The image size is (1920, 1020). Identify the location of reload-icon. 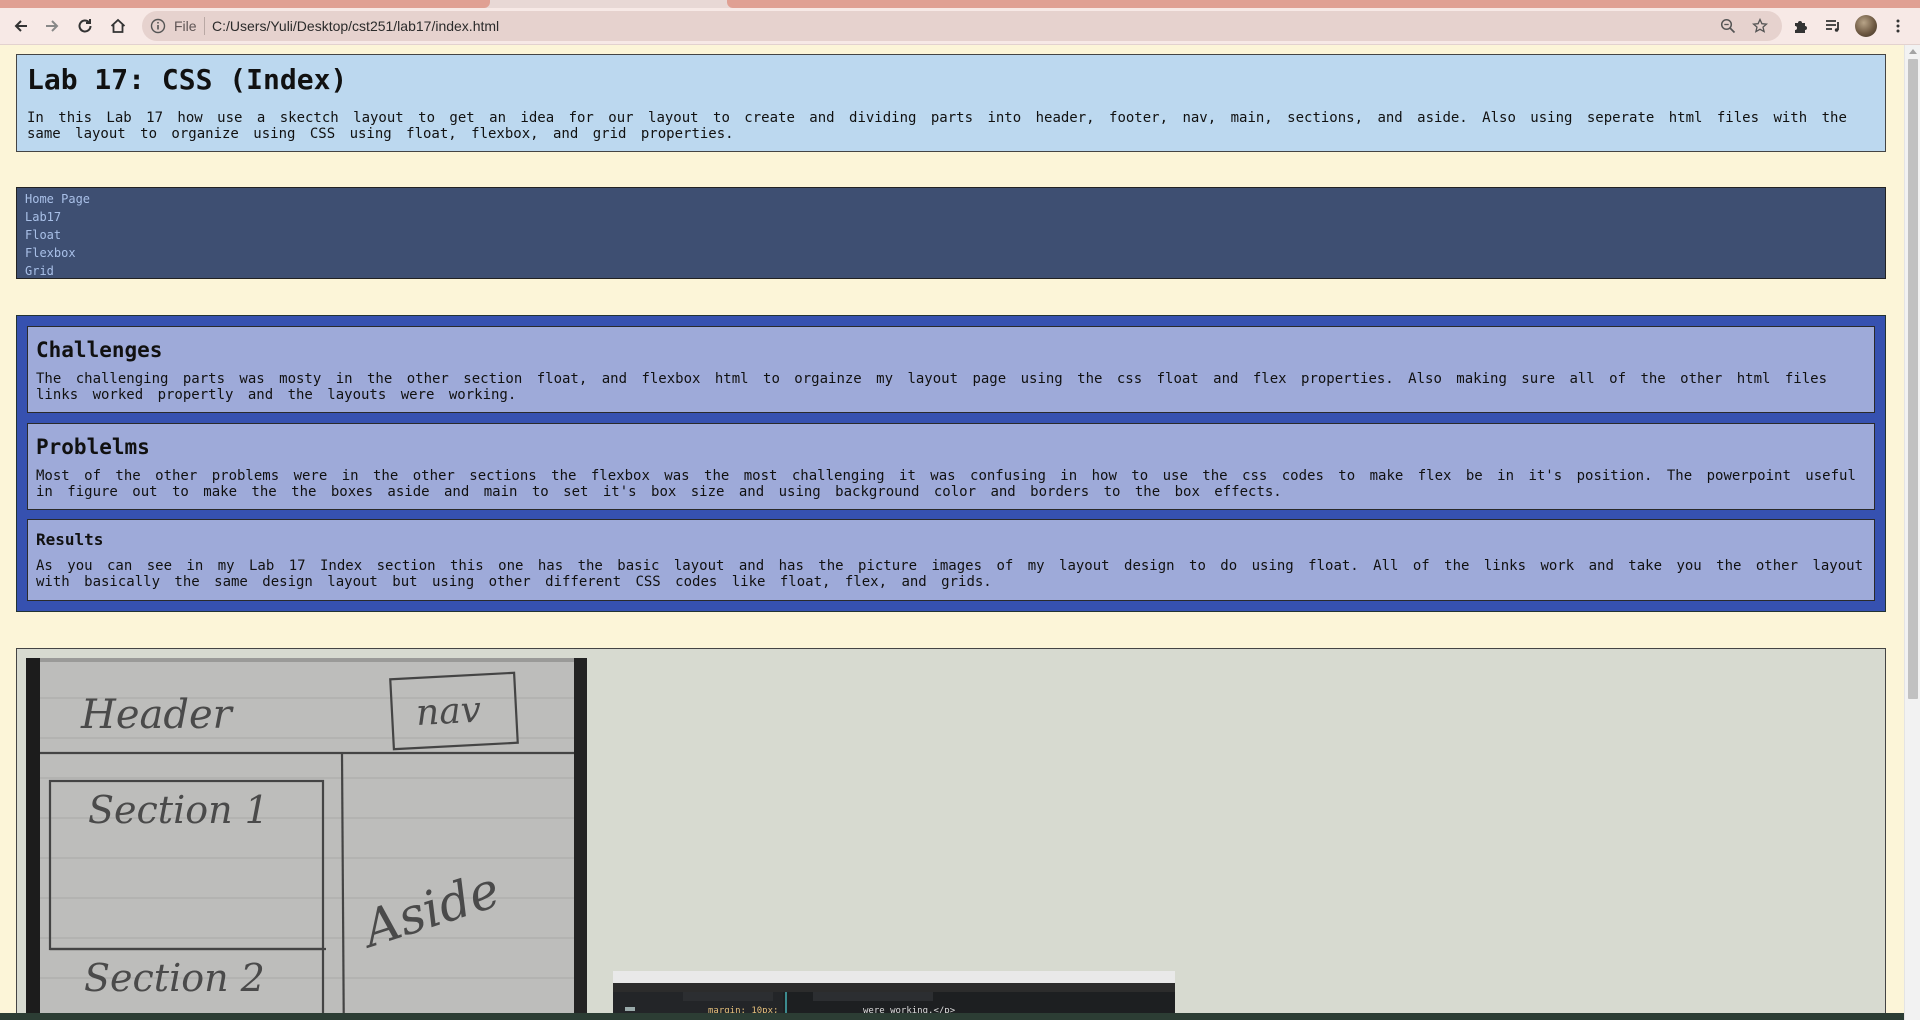
(85, 26).